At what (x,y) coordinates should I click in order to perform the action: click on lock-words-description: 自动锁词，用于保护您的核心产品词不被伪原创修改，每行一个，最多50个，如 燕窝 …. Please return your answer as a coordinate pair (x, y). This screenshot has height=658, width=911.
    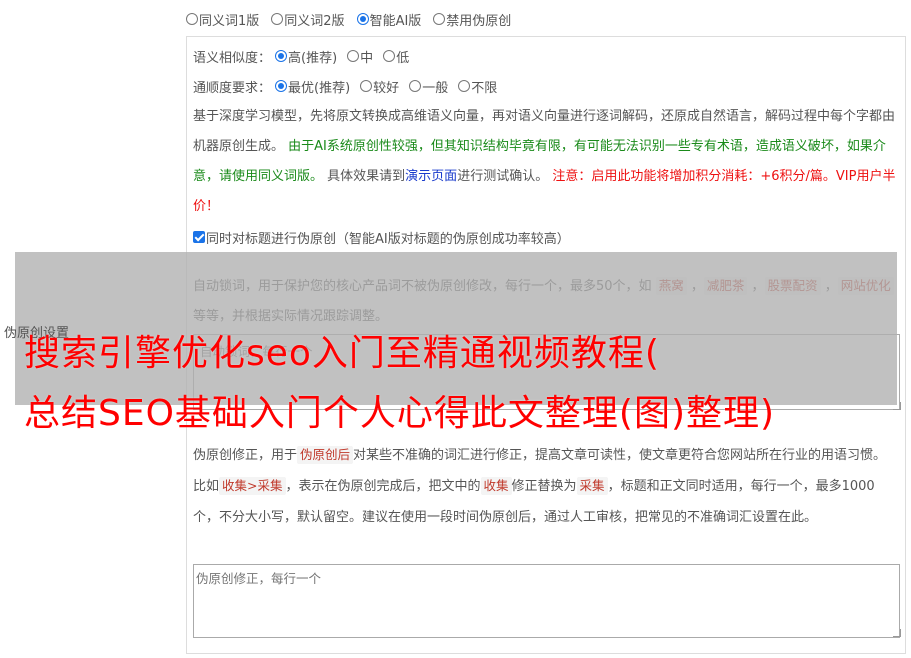
    Looking at the image, I should click on (546, 302).